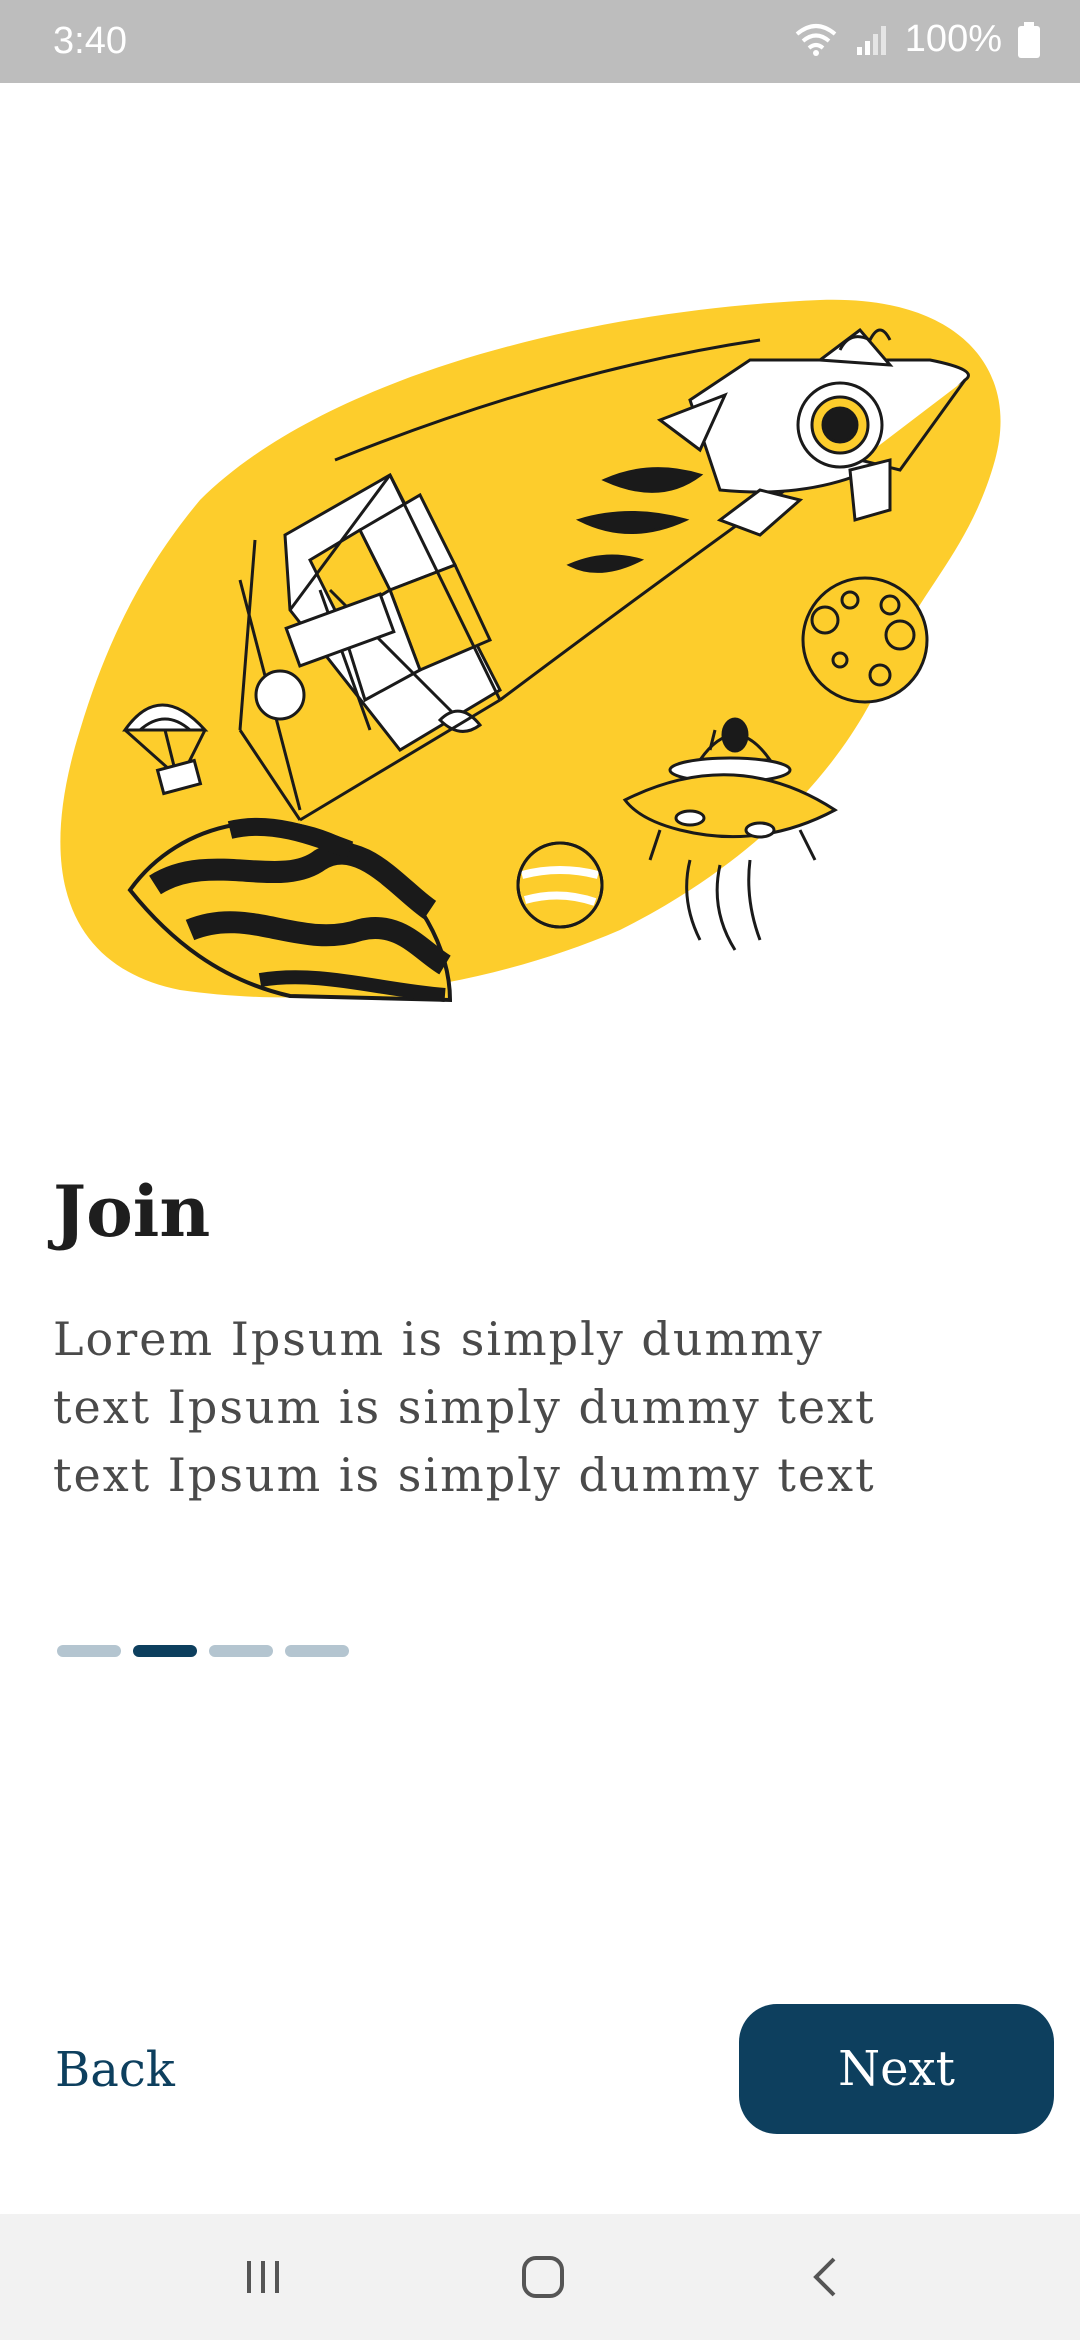 The width and height of the screenshot is (1080, 2340). Describe the element at coordinates (90, 41) in the screenshot. I see `status-time: 3:40` at that location.